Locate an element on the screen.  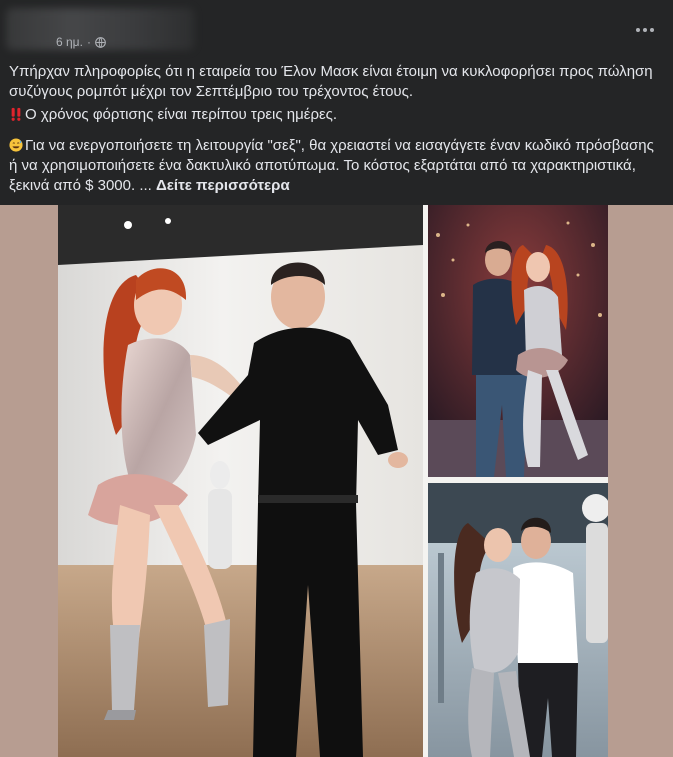
grinning-sweat-face-icon is located at coordinates (16, 145).